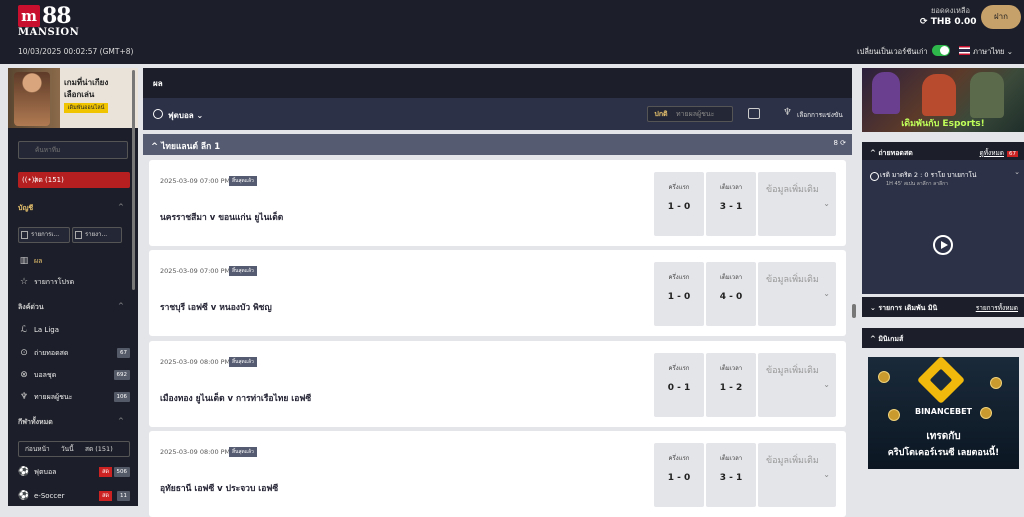  Describe the element at coordinates (24, 330) in the screenshot. I see `laliga-icon: ℒ` at that location.